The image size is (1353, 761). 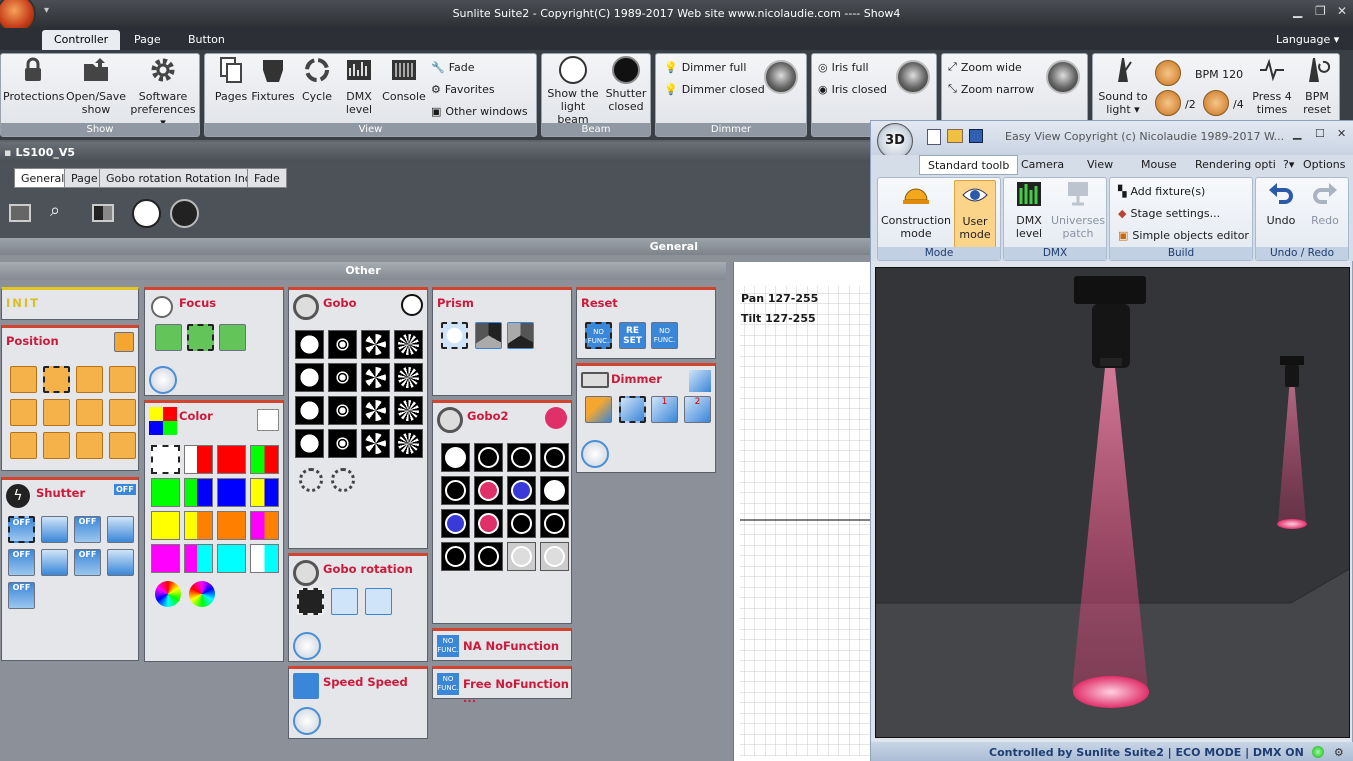 I want to click on universes-patch-button: Universes patch, so click(x=1078, y=210).